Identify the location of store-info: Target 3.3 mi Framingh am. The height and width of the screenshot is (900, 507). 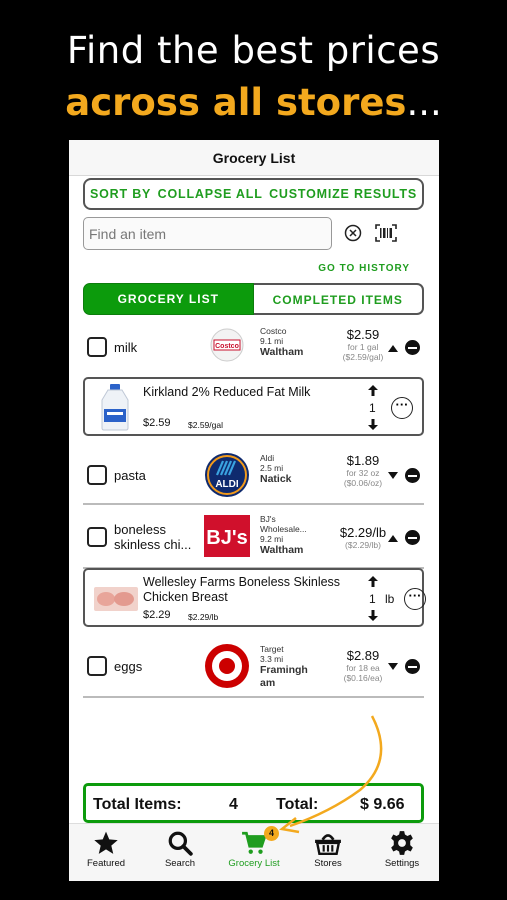
(284, 667).